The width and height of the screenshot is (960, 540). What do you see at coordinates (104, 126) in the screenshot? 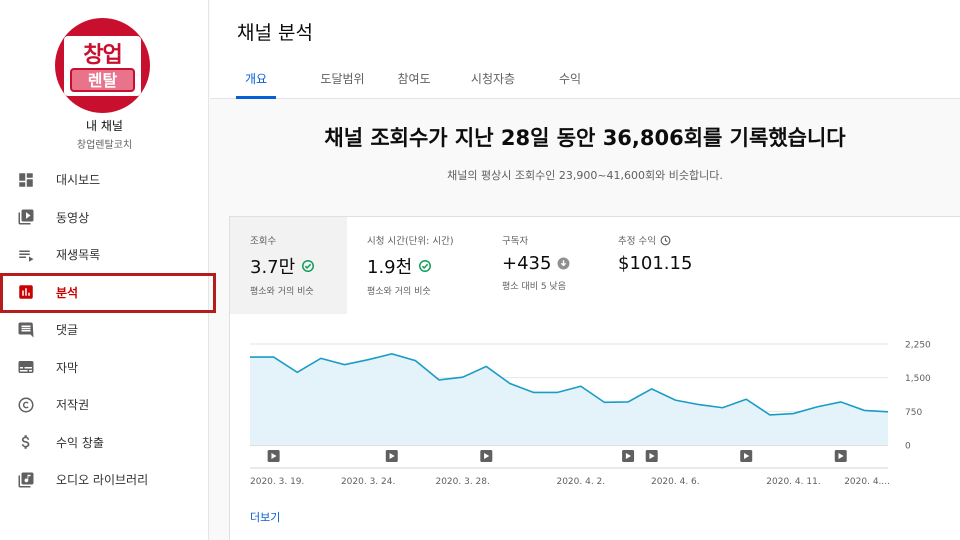
I see `my-channel-label: 내 채널` at bounding box center [104, 126].